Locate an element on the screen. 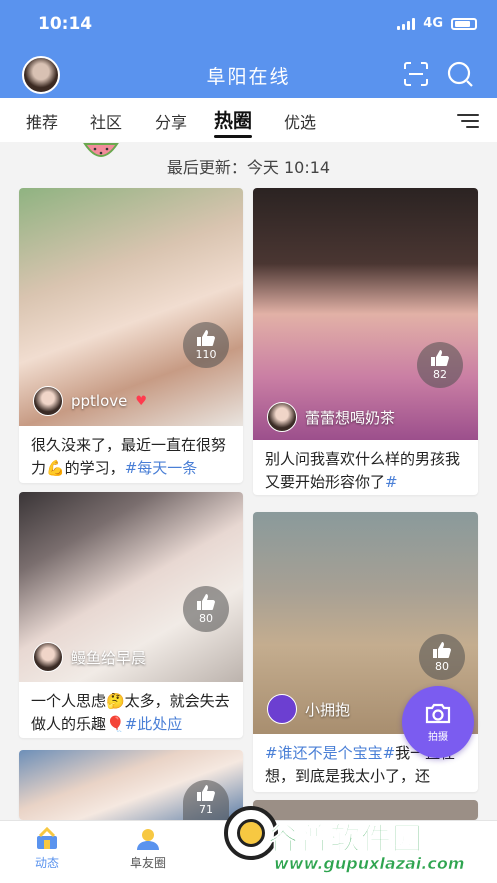  shoot-label: 拍摄 is located at coordinates (438, 737).